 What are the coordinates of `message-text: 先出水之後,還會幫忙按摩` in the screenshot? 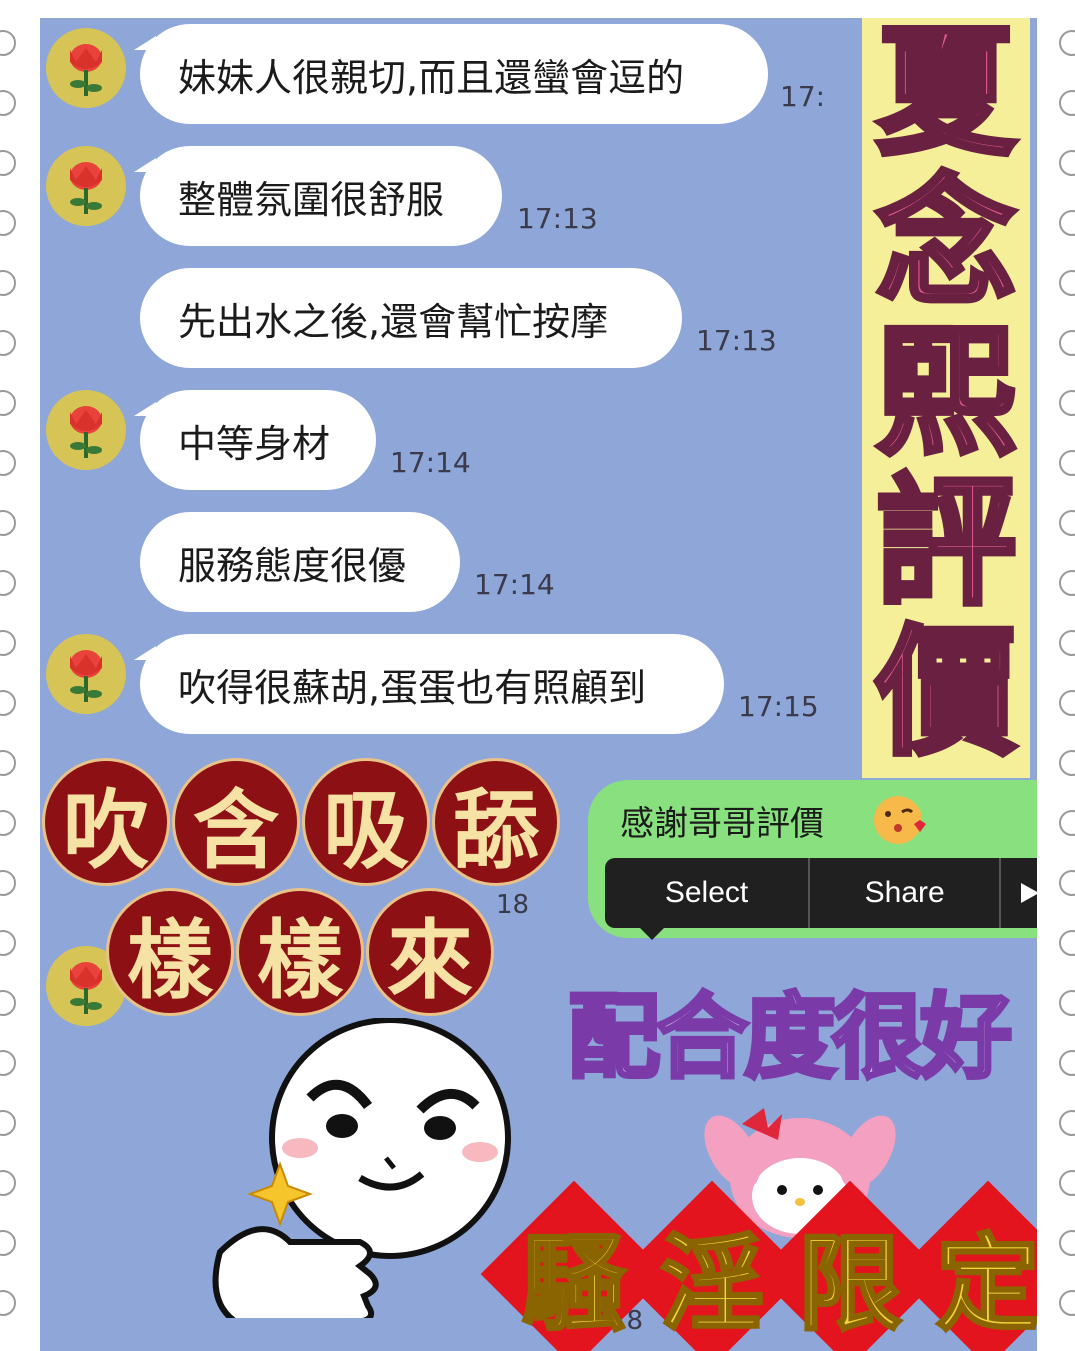 It's located at (393, 321).